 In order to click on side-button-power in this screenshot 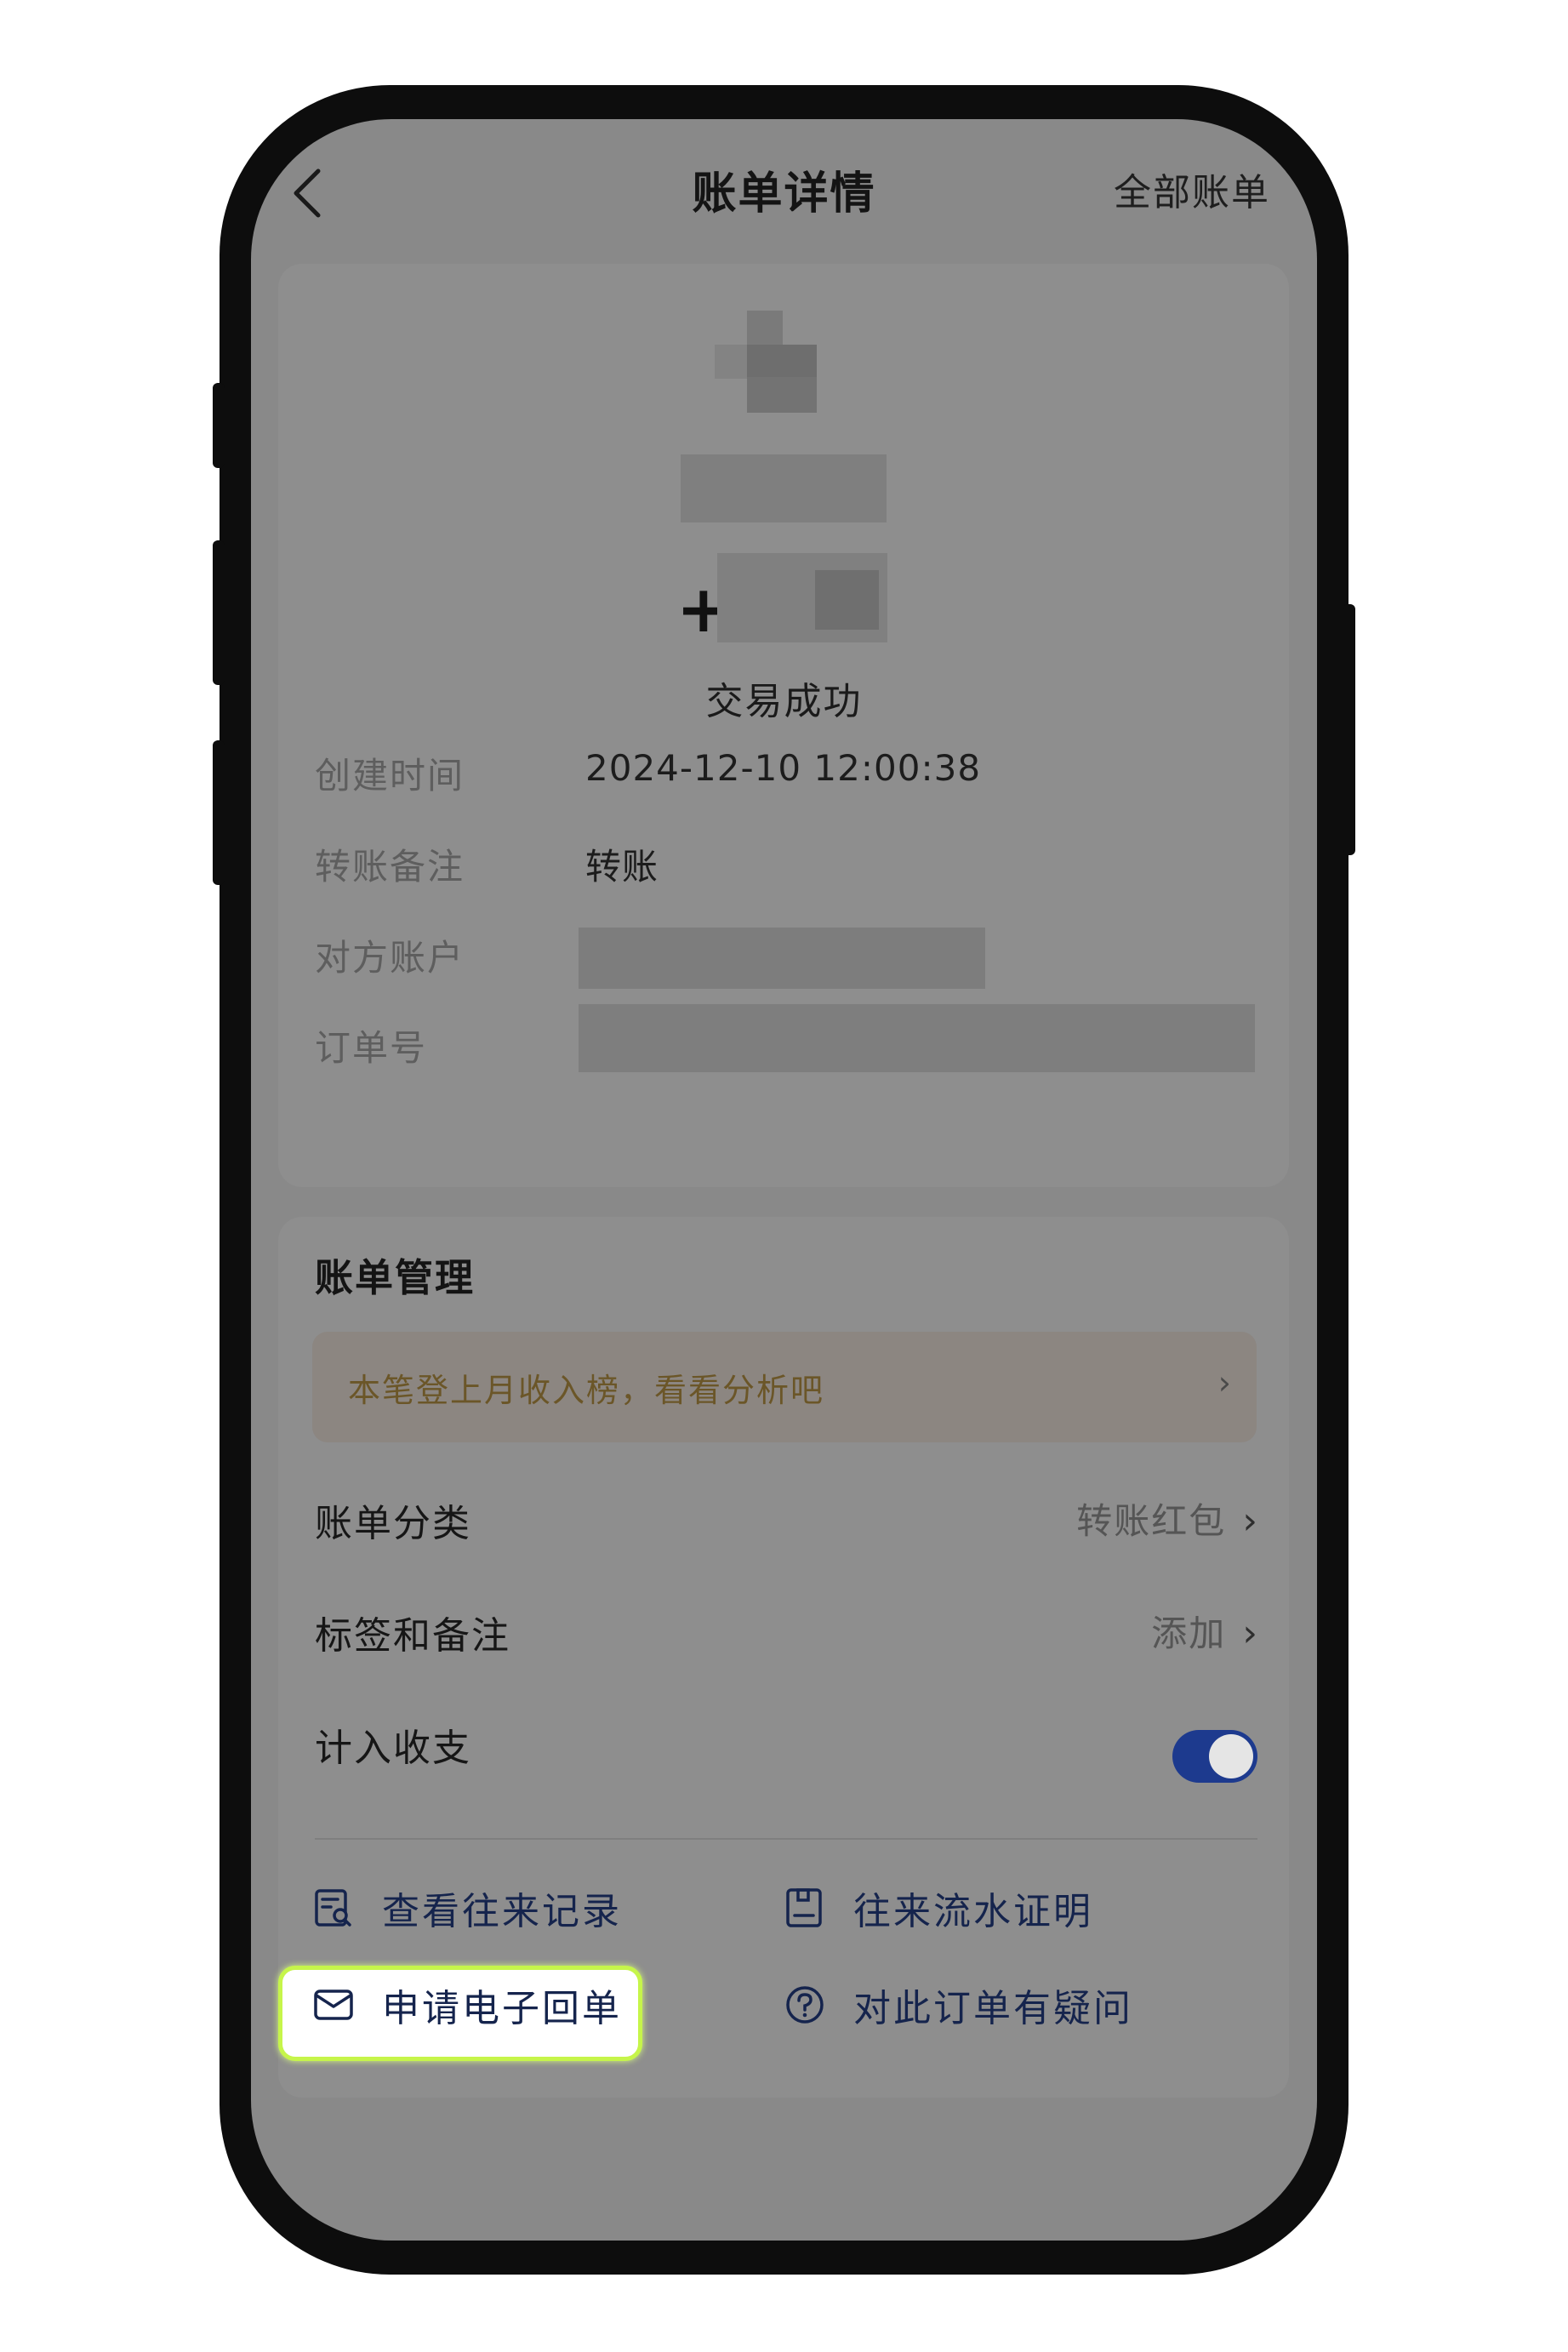, I will do `click(1349, 729)`.